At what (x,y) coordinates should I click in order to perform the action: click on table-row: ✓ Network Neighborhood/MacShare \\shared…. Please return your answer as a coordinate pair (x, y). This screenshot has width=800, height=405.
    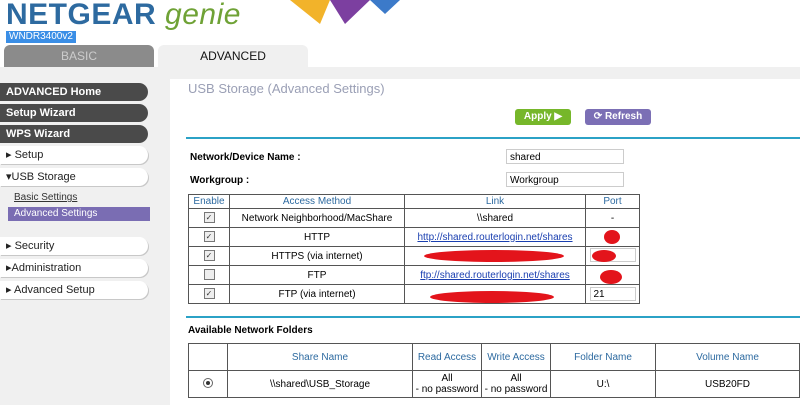
    Looking at the image, I should click on (414, 218).